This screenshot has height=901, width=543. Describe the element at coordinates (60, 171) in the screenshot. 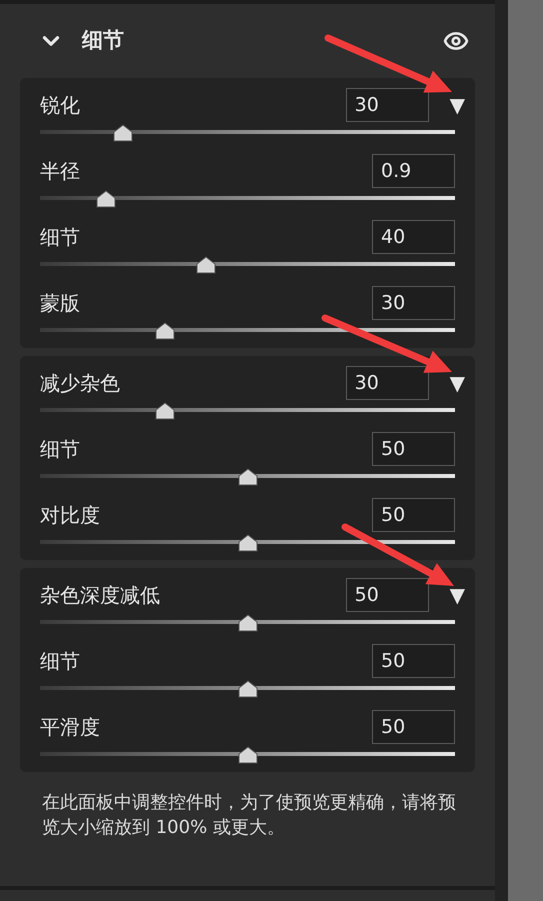

I see `slider-label: 半径` at that location.